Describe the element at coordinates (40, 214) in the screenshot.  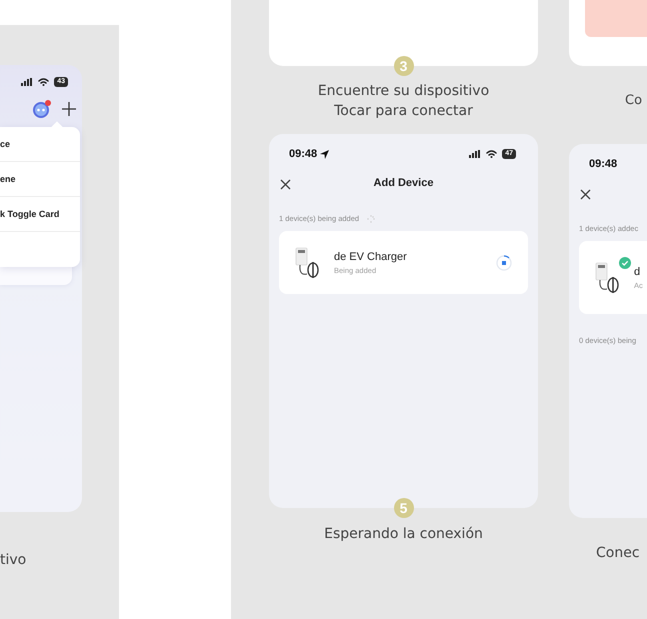
I see `menu-item: k Toggle Card` at that location.